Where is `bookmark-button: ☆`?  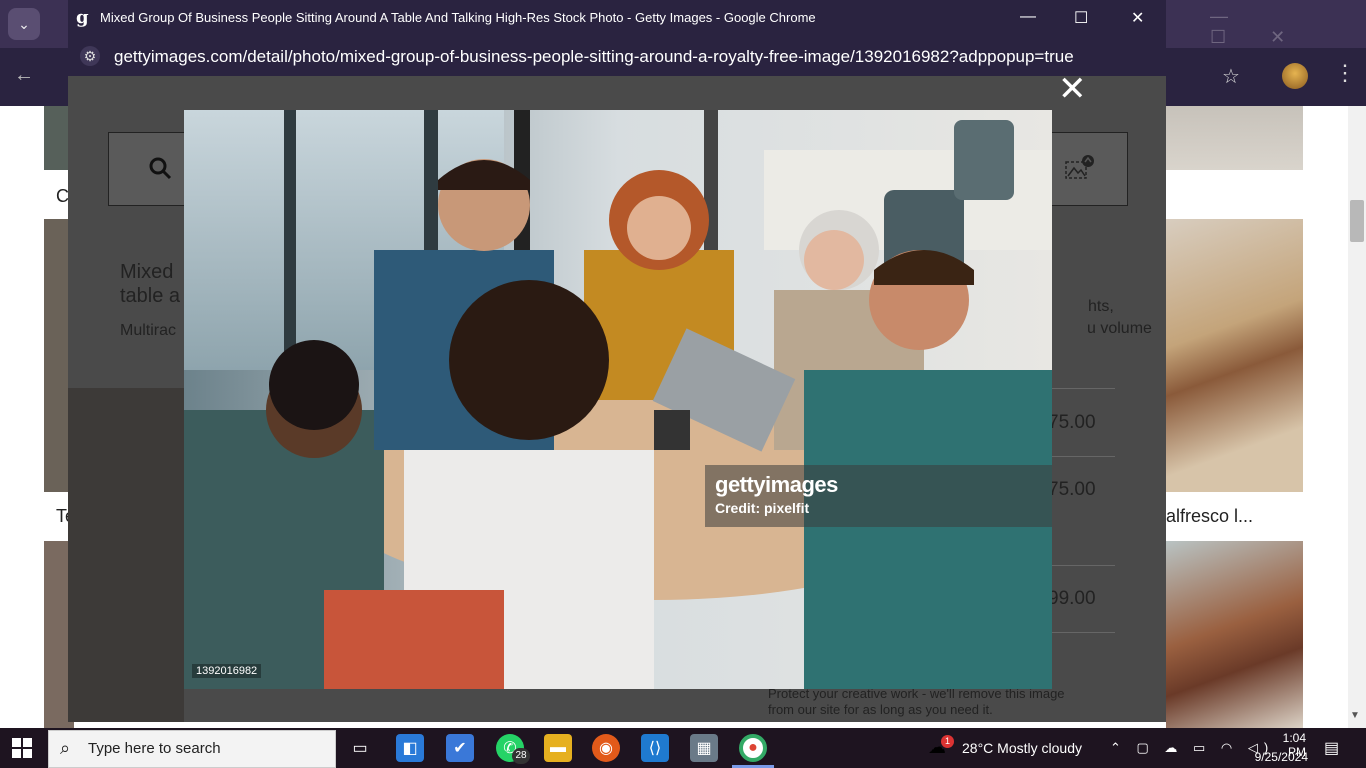
bookmark-button: ☆ is located at coordinates (1231, 76).